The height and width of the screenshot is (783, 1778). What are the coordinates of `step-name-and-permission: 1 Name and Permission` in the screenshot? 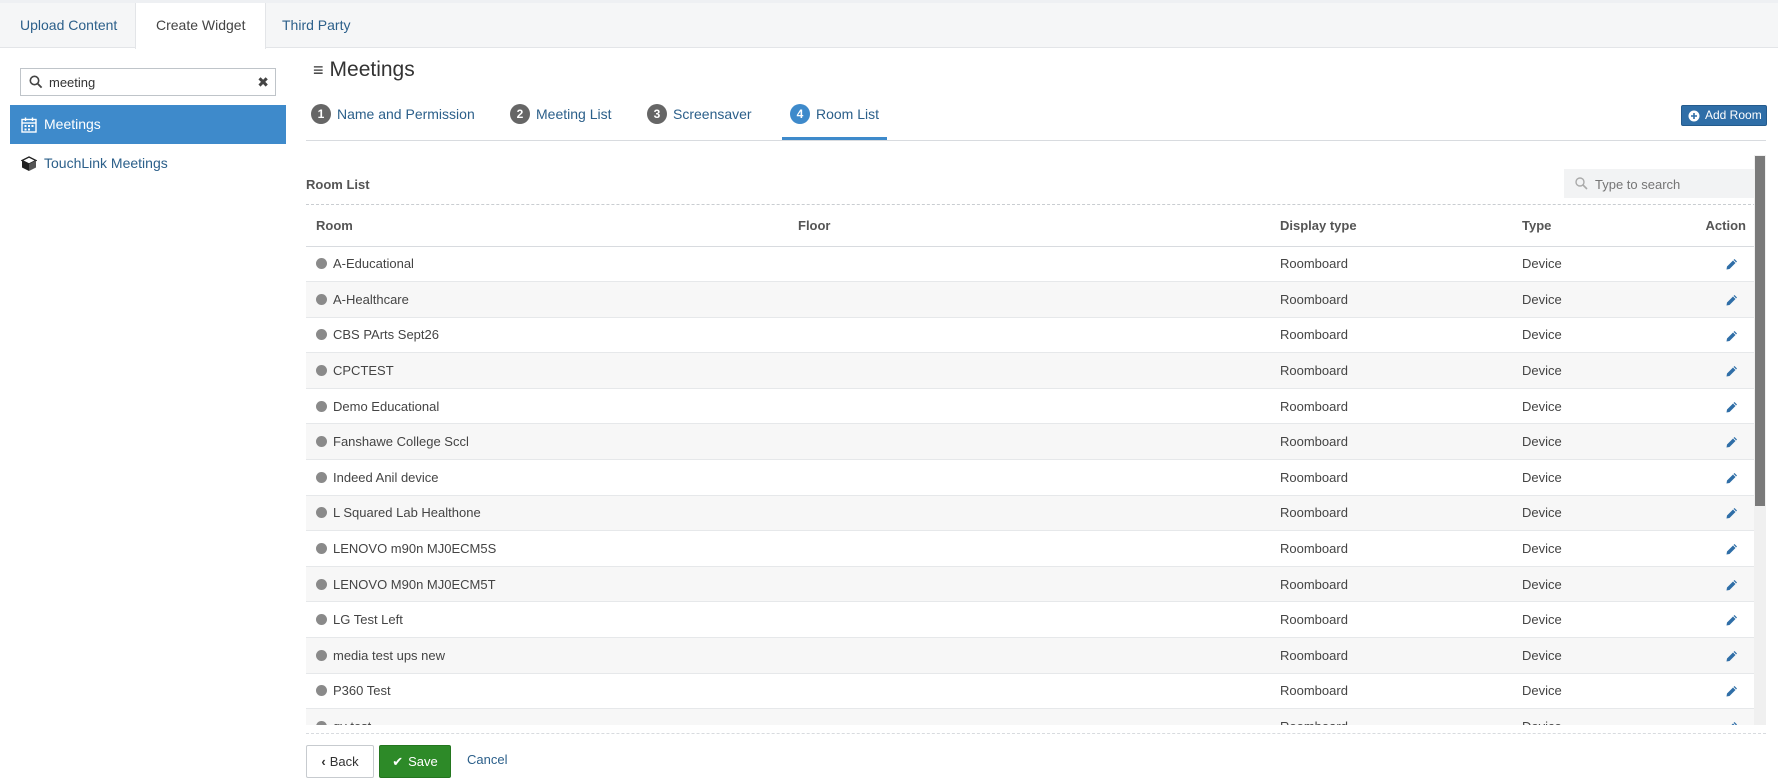 It's located at (393, 122).